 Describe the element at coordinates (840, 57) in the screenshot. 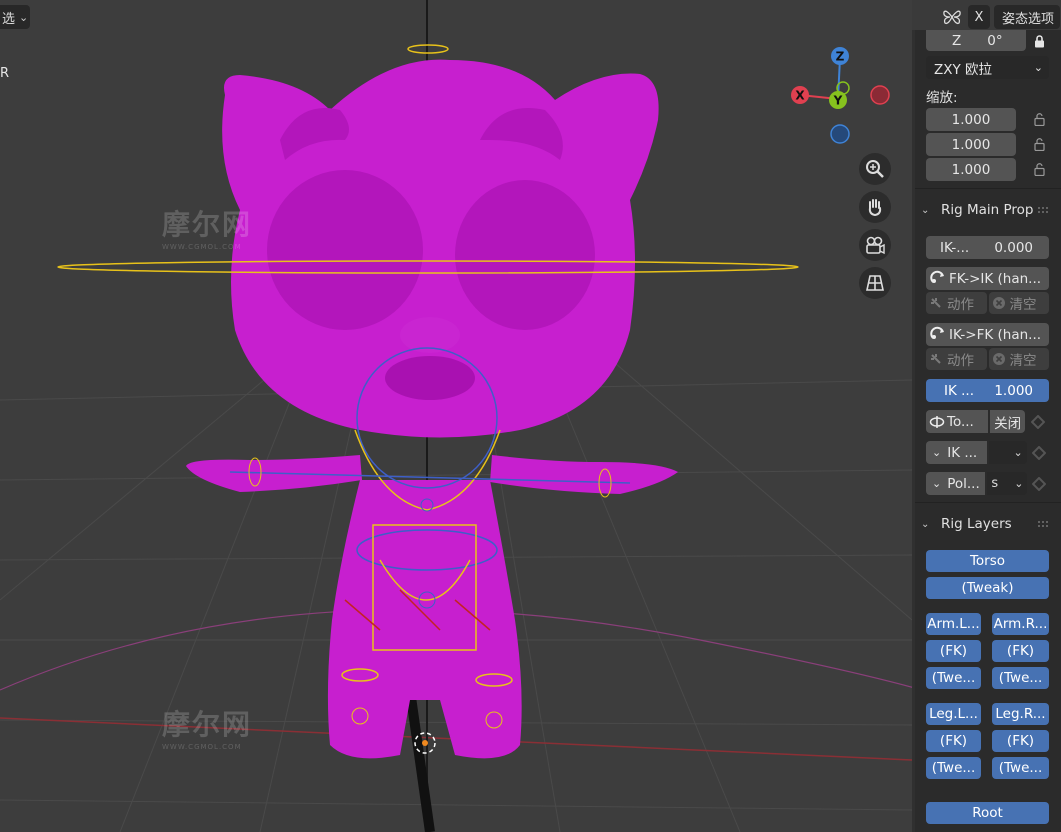

I see `svg-text: Z` at that location.